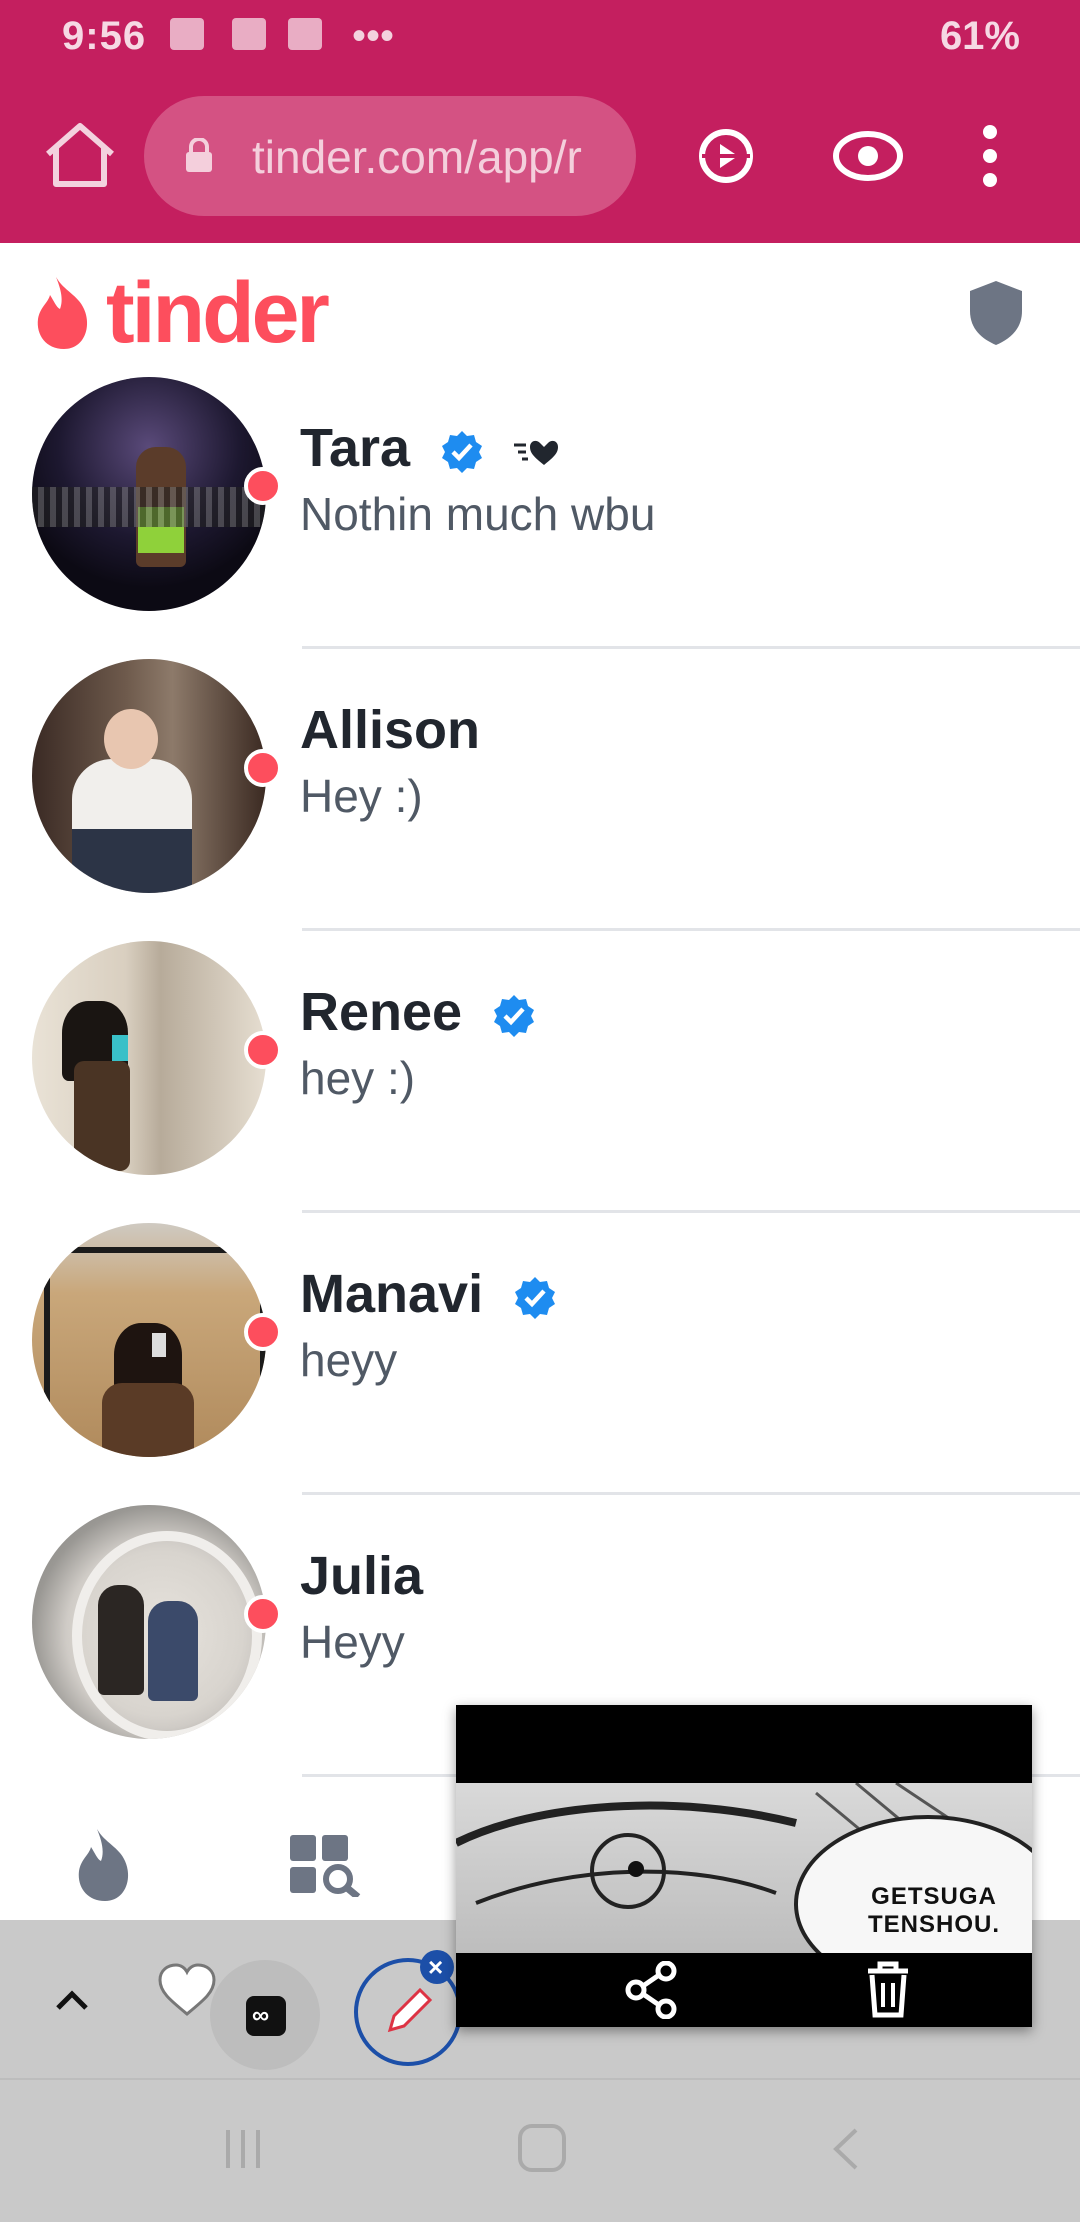 The image size is (1080, 2222). I want to click on contact-name-text: Tara, so click(355, 448).